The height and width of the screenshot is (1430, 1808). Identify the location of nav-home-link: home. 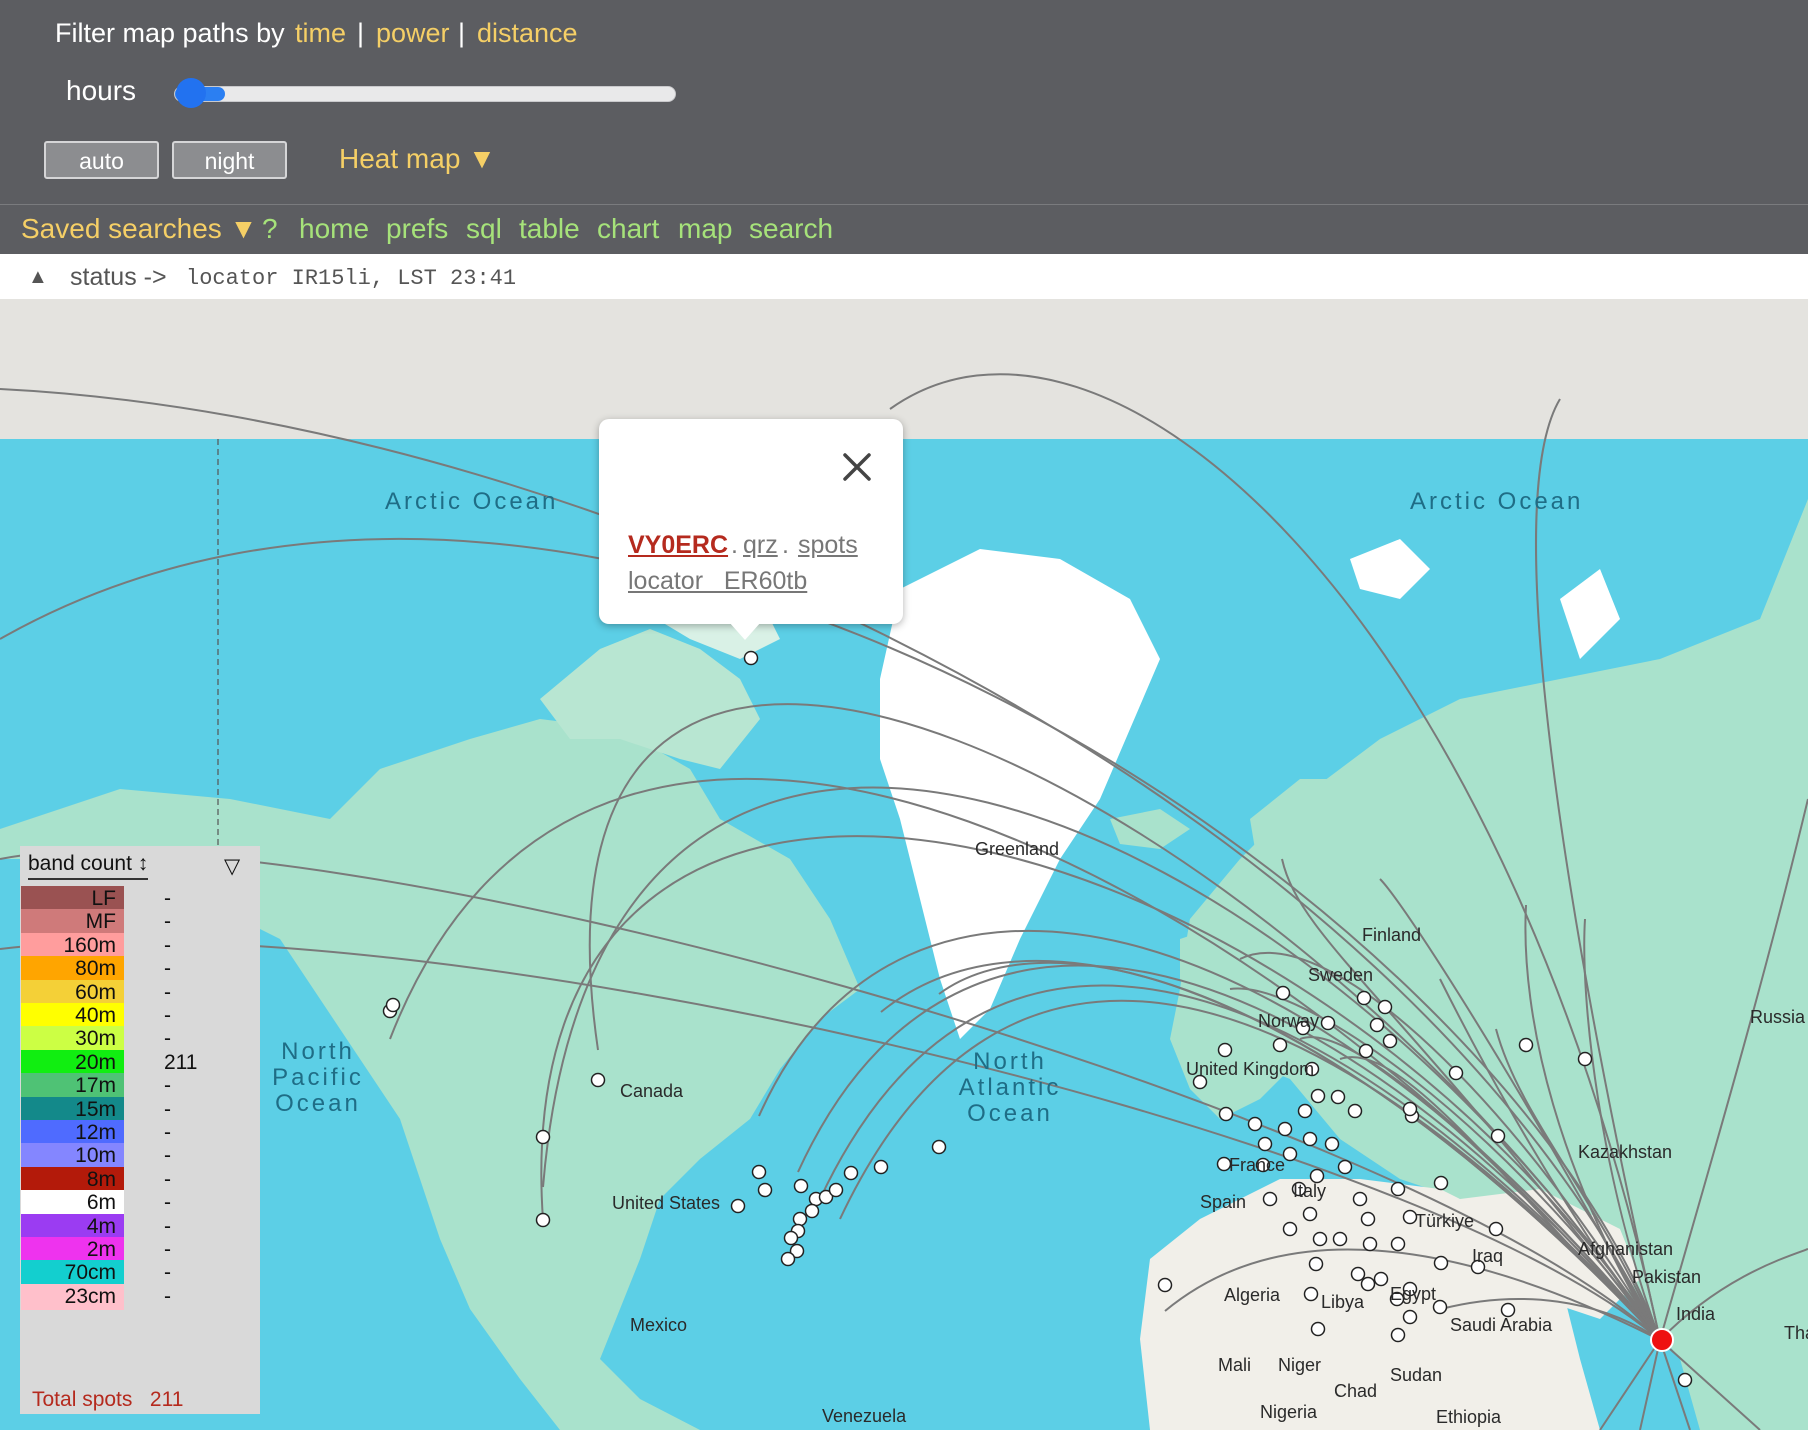
(334, 229).